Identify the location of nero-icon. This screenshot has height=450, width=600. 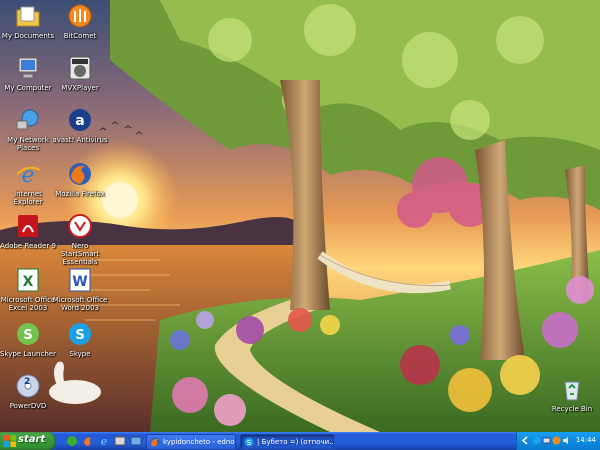
(80, 226).